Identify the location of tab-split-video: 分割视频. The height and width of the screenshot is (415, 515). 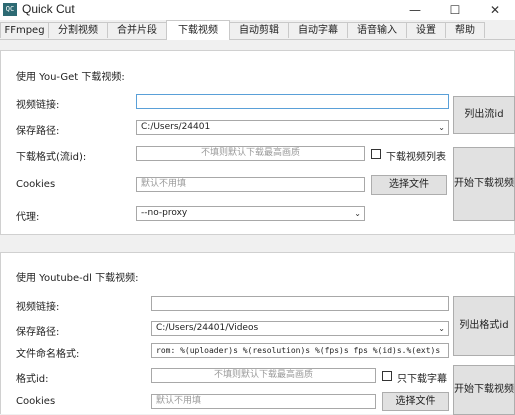
(78, 30).